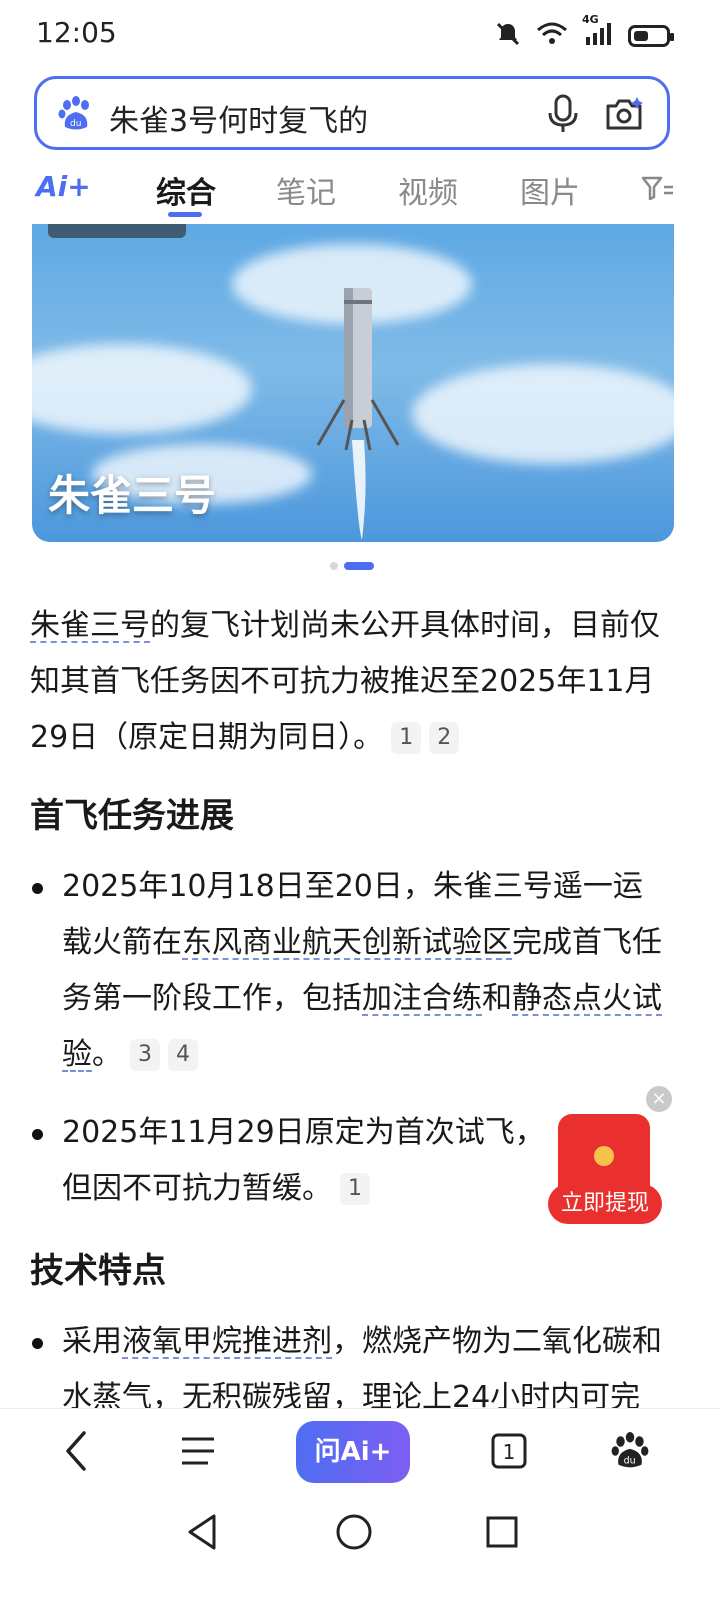 Image resolution: width=720 pixels, height=1600 pixels. Describe the element at coordinates (610, 1156) in the screenshot. I see `red-packet-promo: × 立即提现` at that location.